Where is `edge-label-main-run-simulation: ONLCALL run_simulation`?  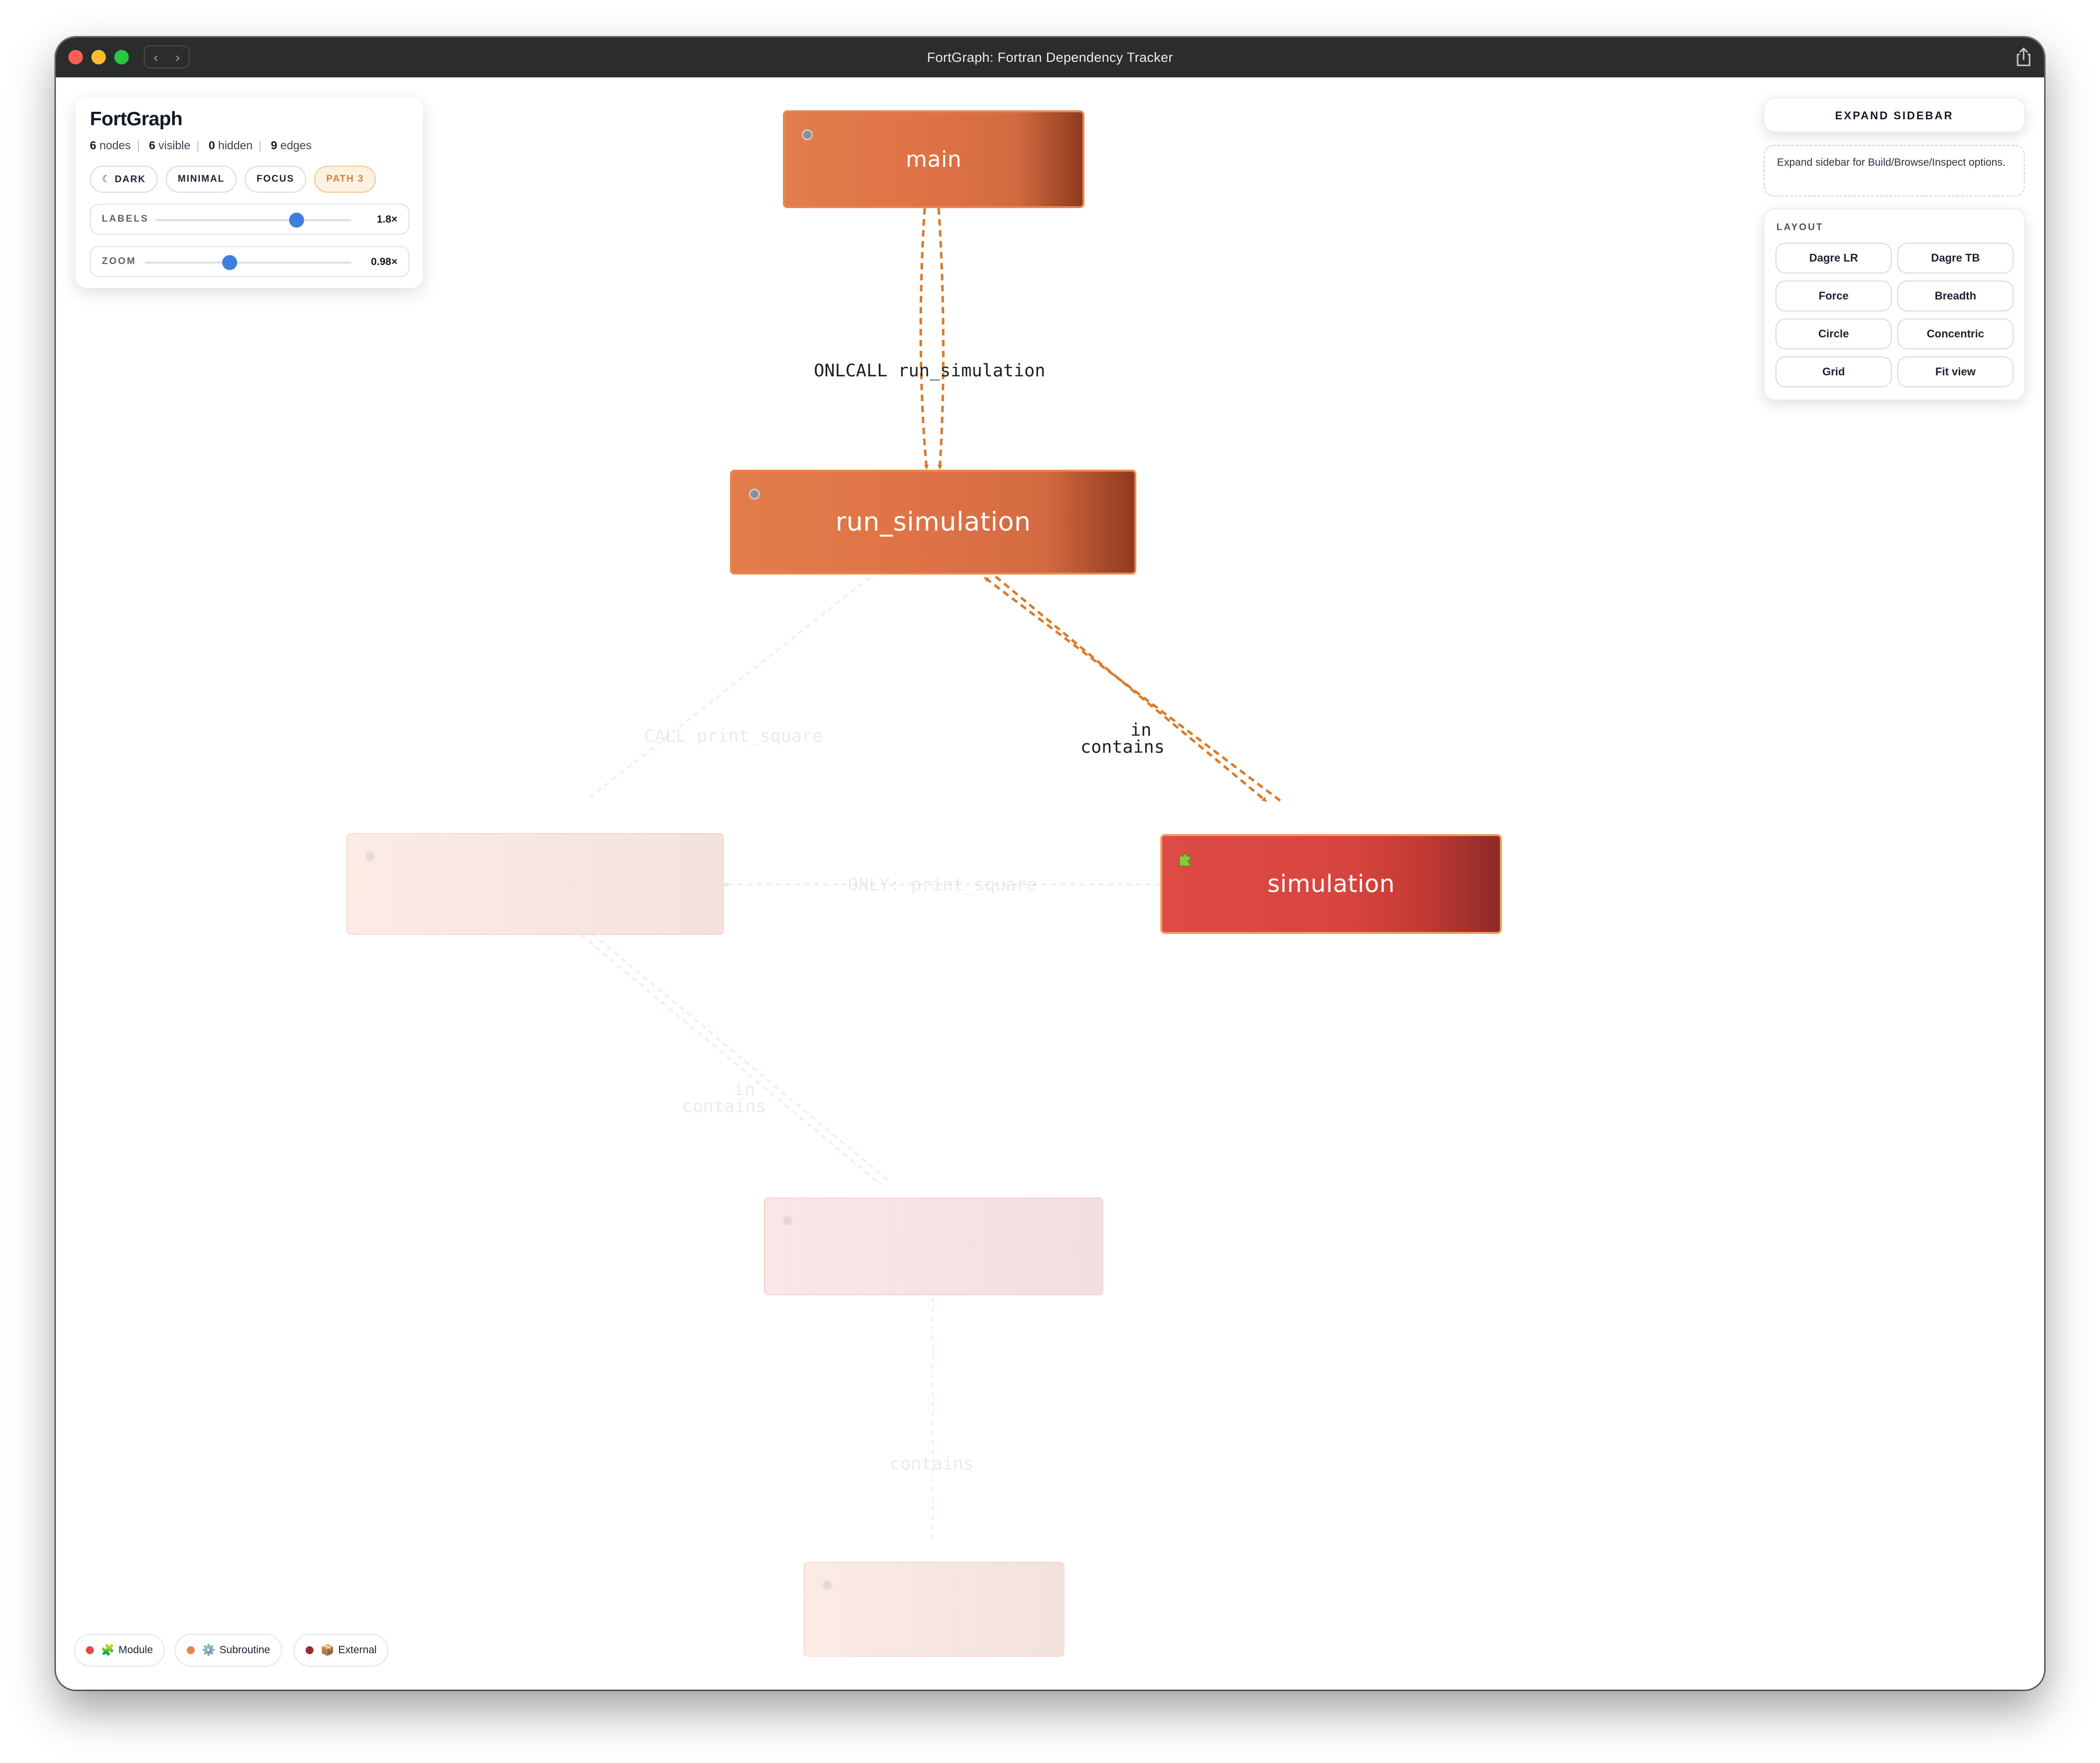 edge-label-main-run-simulation: ONLCALL run_simulation is located at coordinates (930, 371).